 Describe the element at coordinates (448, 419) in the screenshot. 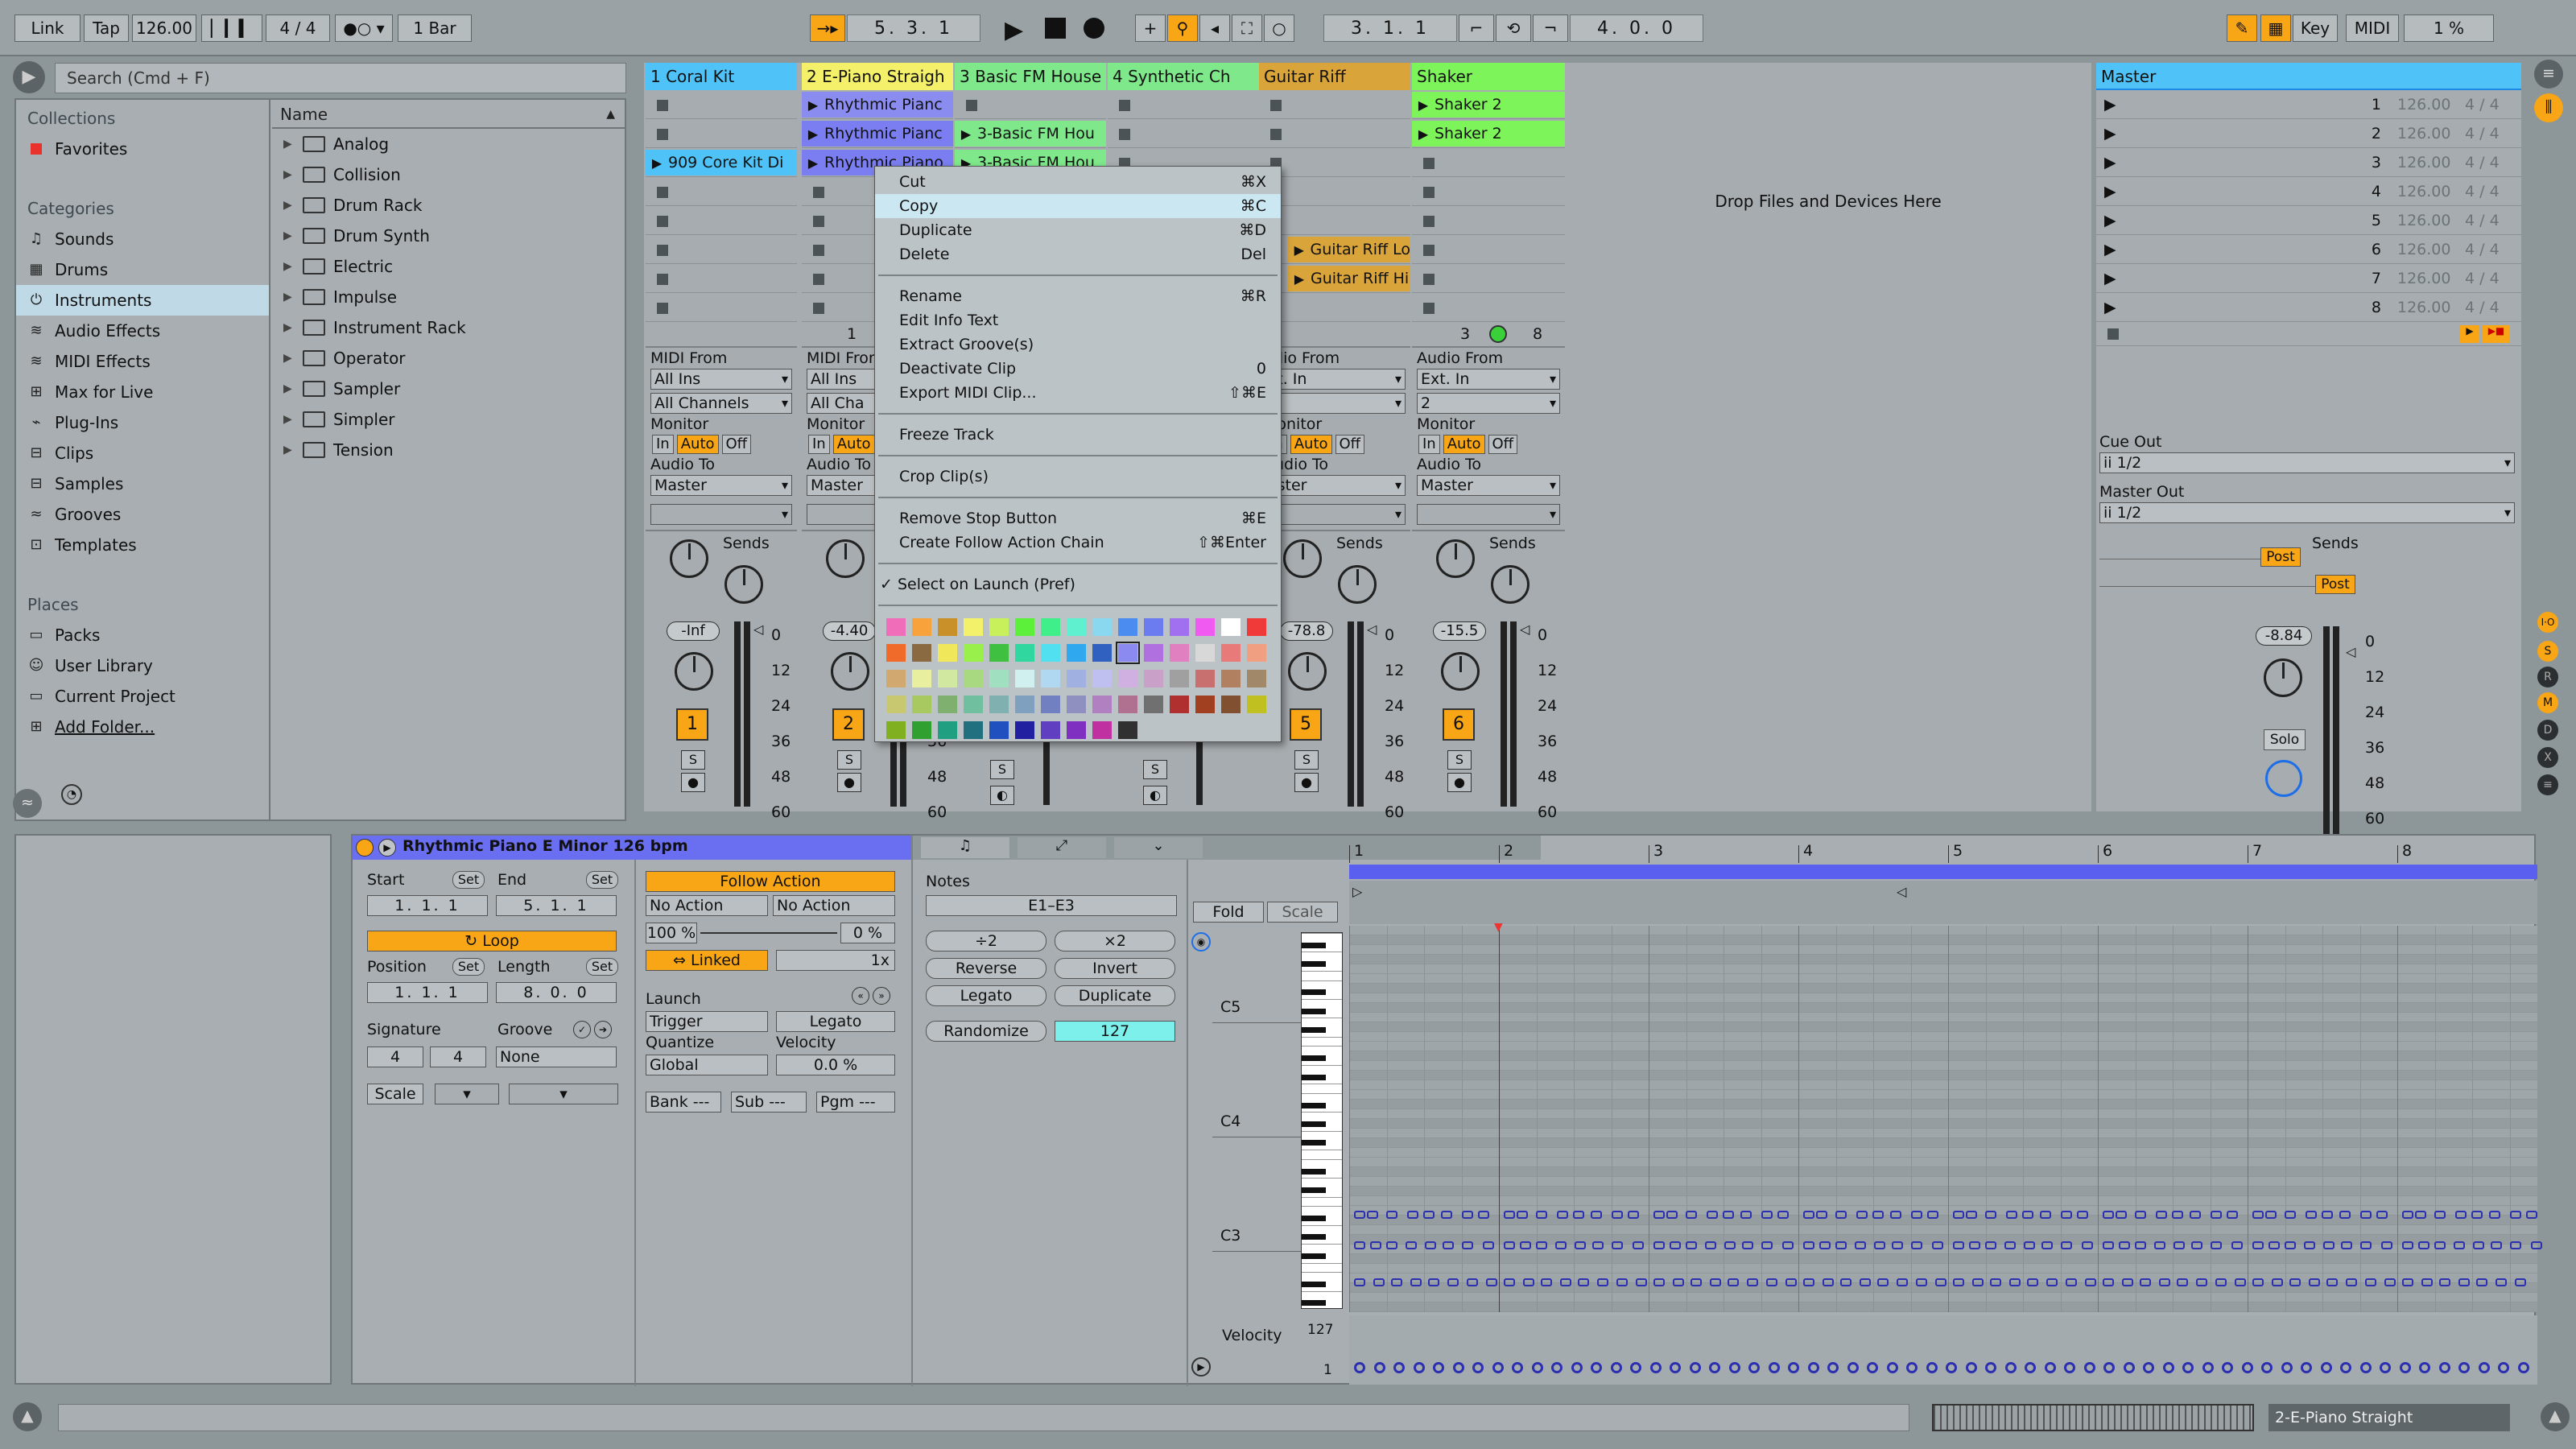

I see `browser-item: ▶ Simpler` at that location.